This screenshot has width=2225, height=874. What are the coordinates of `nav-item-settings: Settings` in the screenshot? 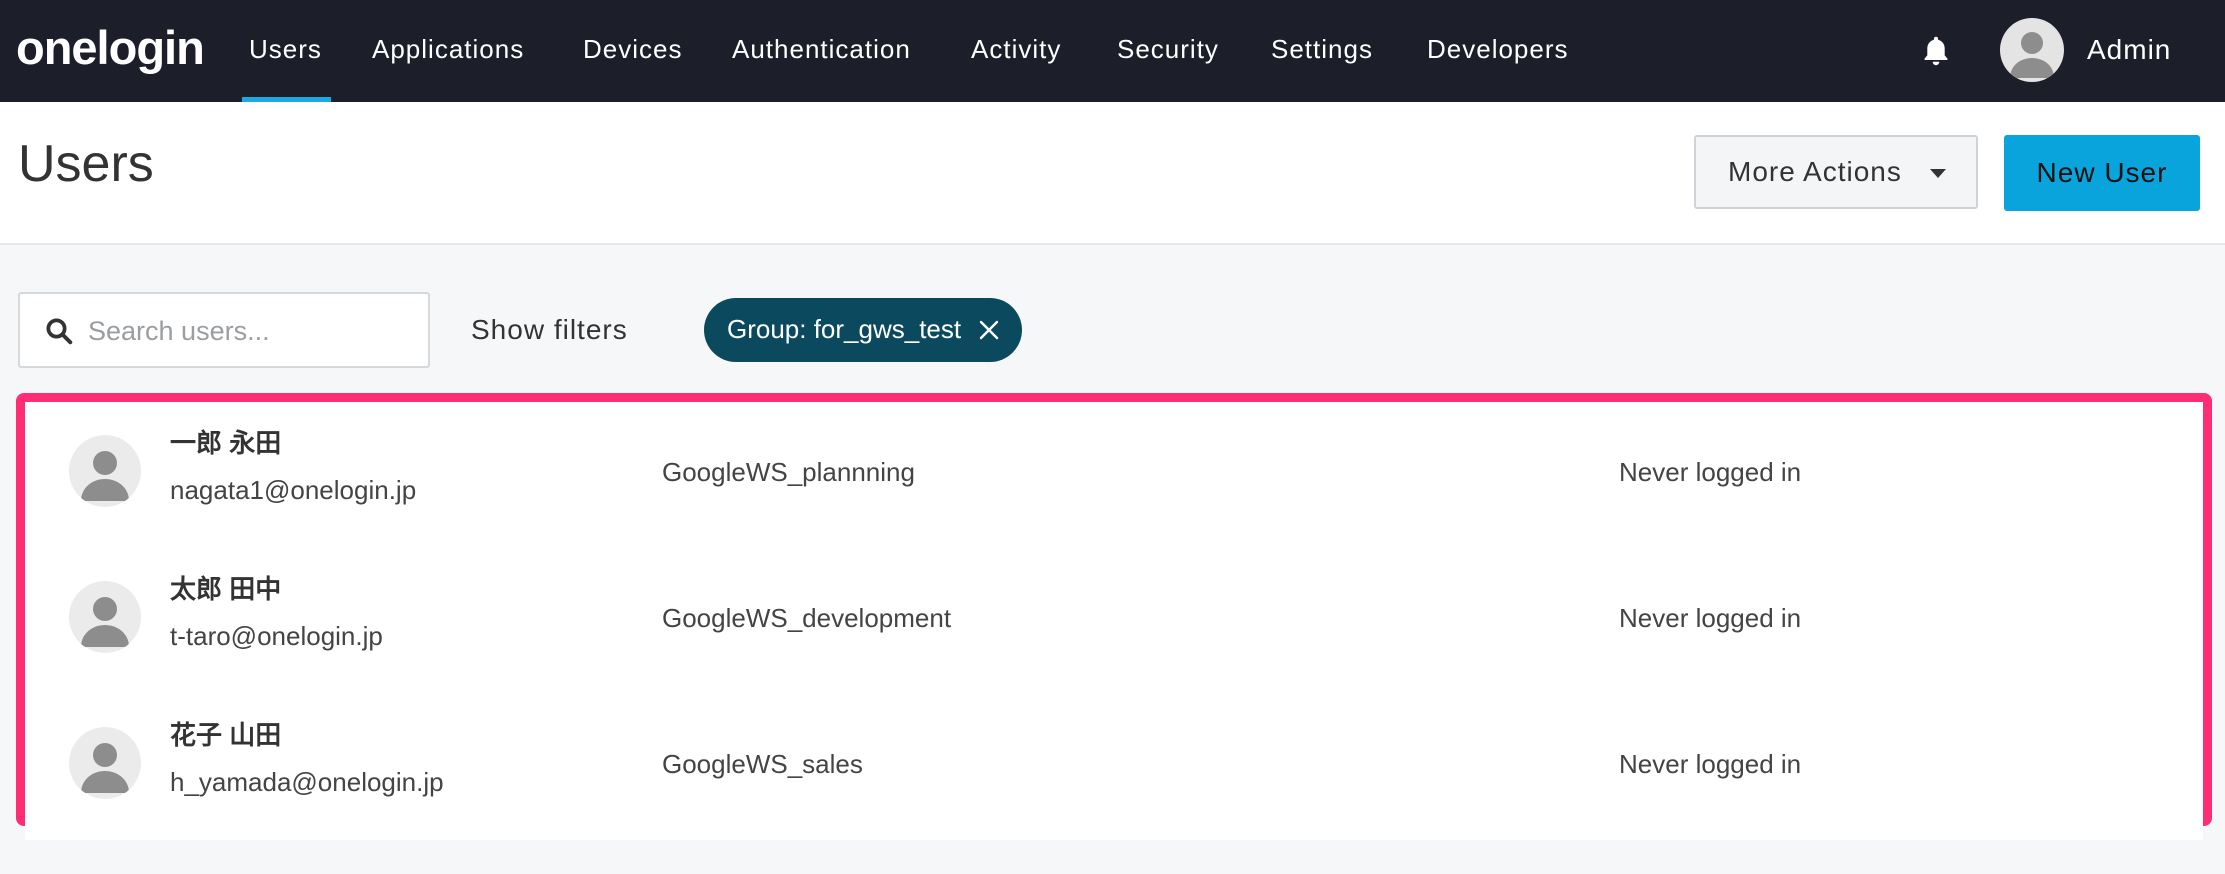 It's located at (1322, 51).